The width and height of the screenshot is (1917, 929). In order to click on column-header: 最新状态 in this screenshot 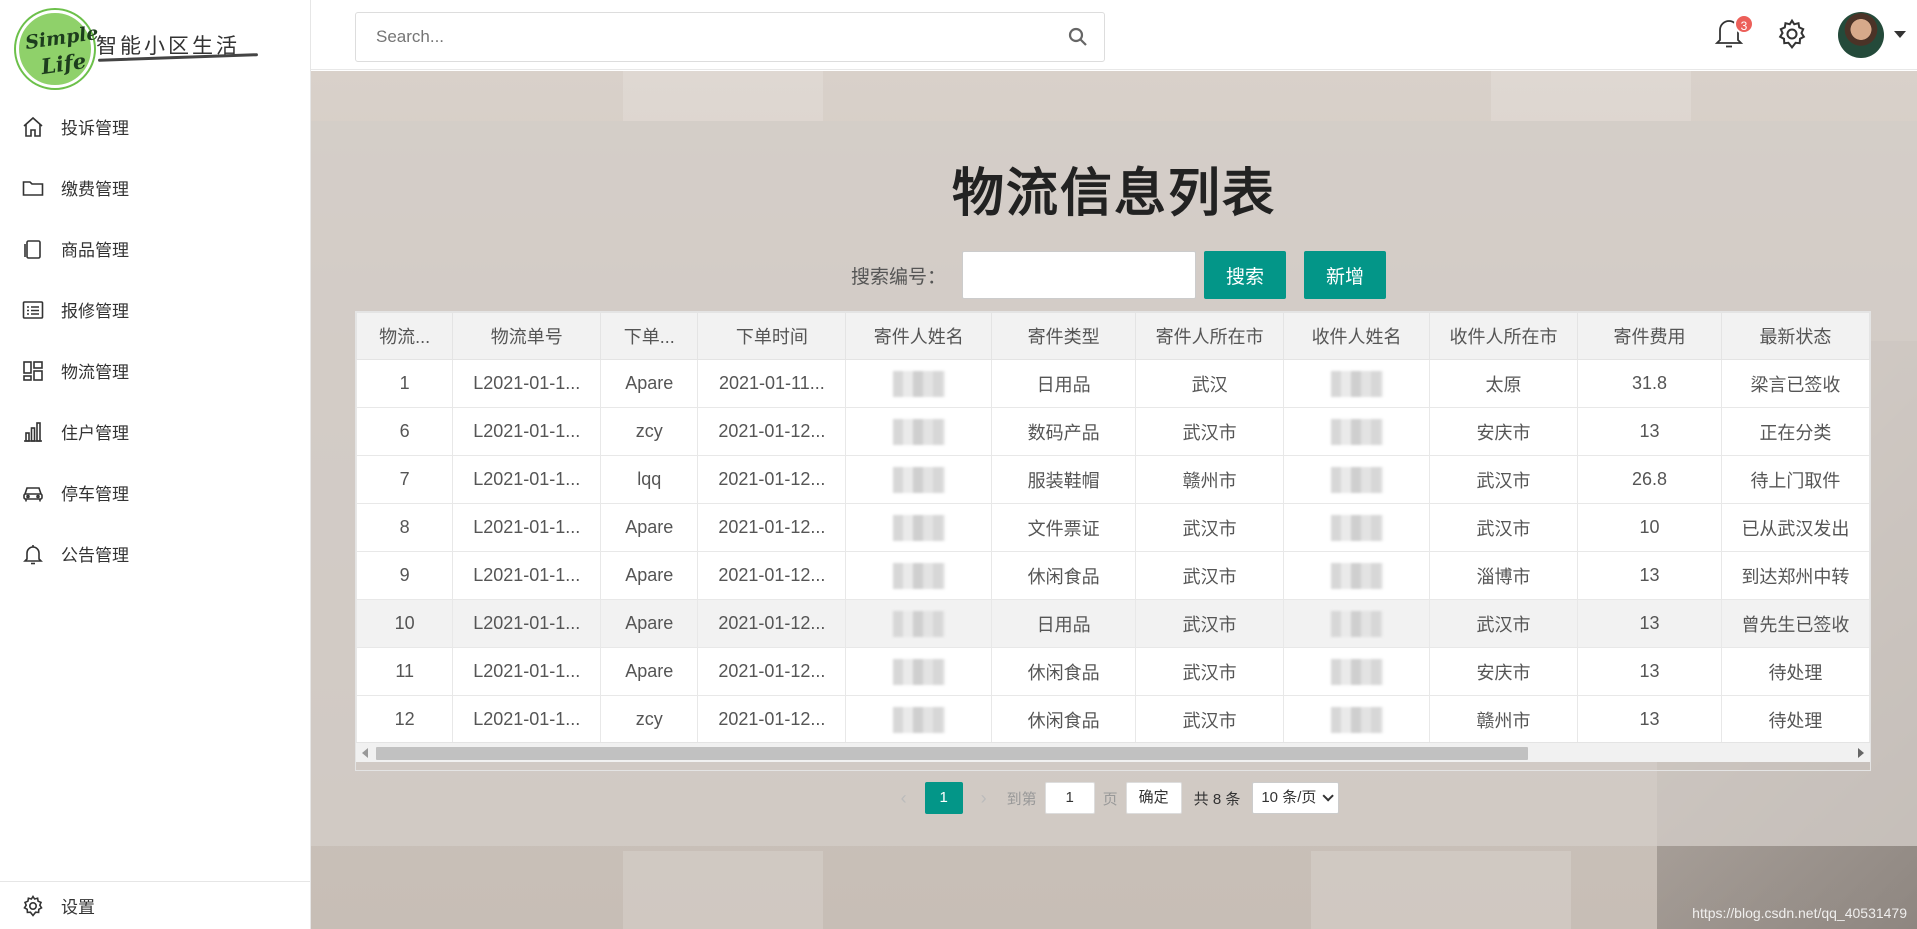, I will do `click(1795, 336)`.